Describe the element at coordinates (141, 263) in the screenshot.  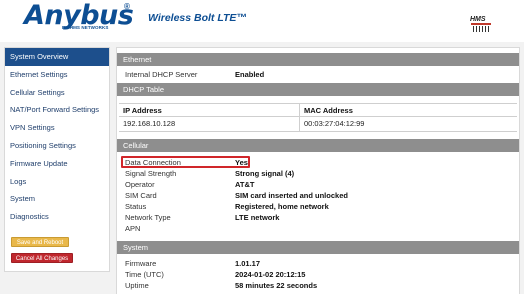
I see `field-label: Firmware` at that location.